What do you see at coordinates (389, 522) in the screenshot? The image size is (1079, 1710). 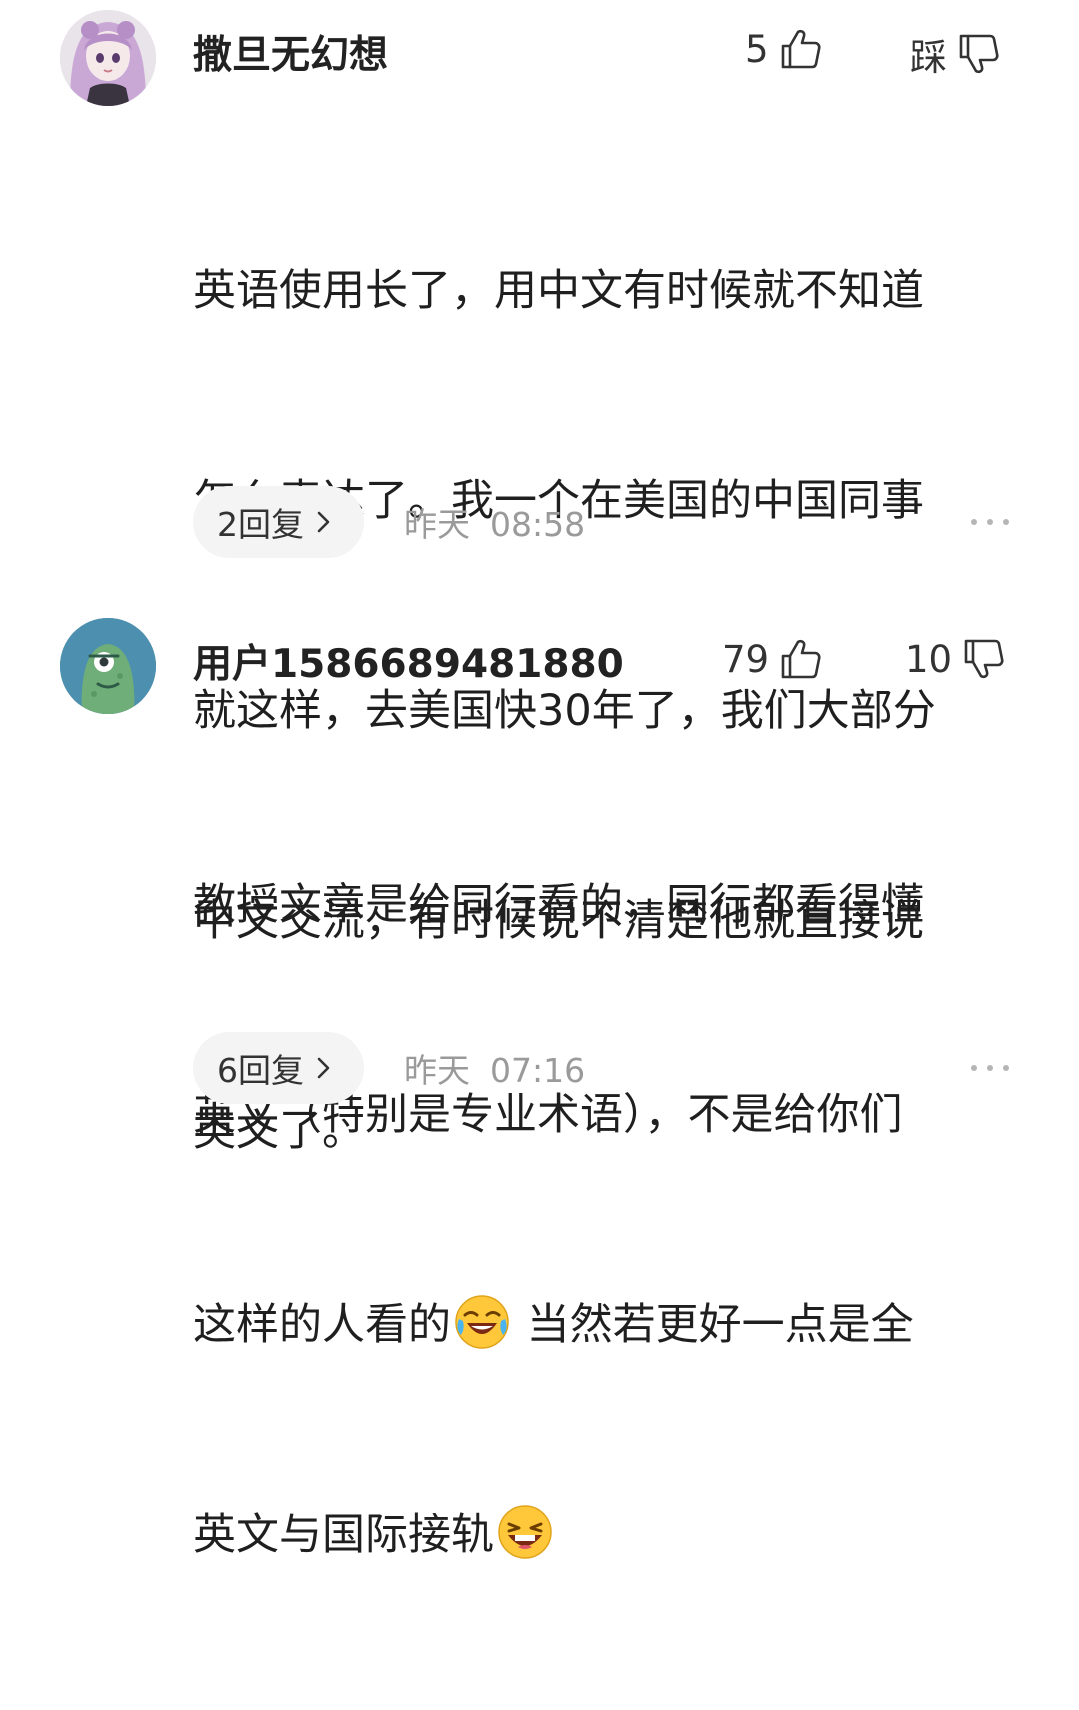 I see `comment-footer: 2回复 昨天 08:58` at bounding box center [389, 522].